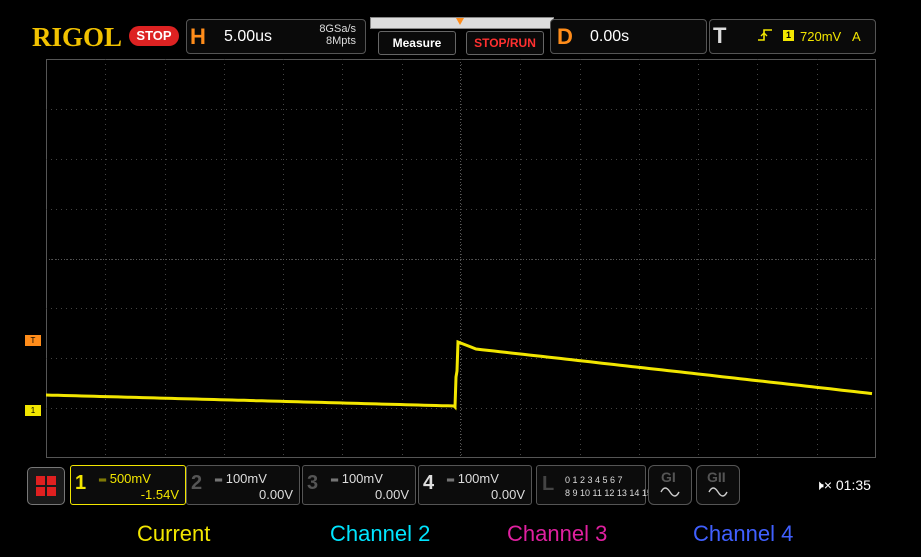 This screenshot has width=921, height=557. I want to click on logic-analyzer-panel: L 0 1 2 3 4 5 6 7 8 9 10 11 12 13 14 15, so click(594, 485).